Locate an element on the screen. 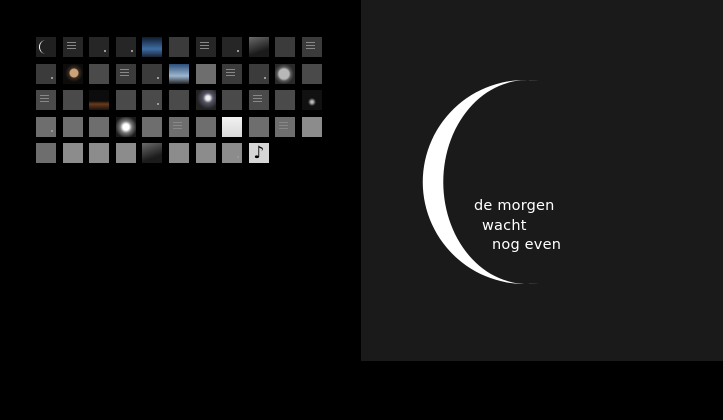 This screenshot has height=420, width=723. crescent-moon-illustration is located at coordinates (480, 181).